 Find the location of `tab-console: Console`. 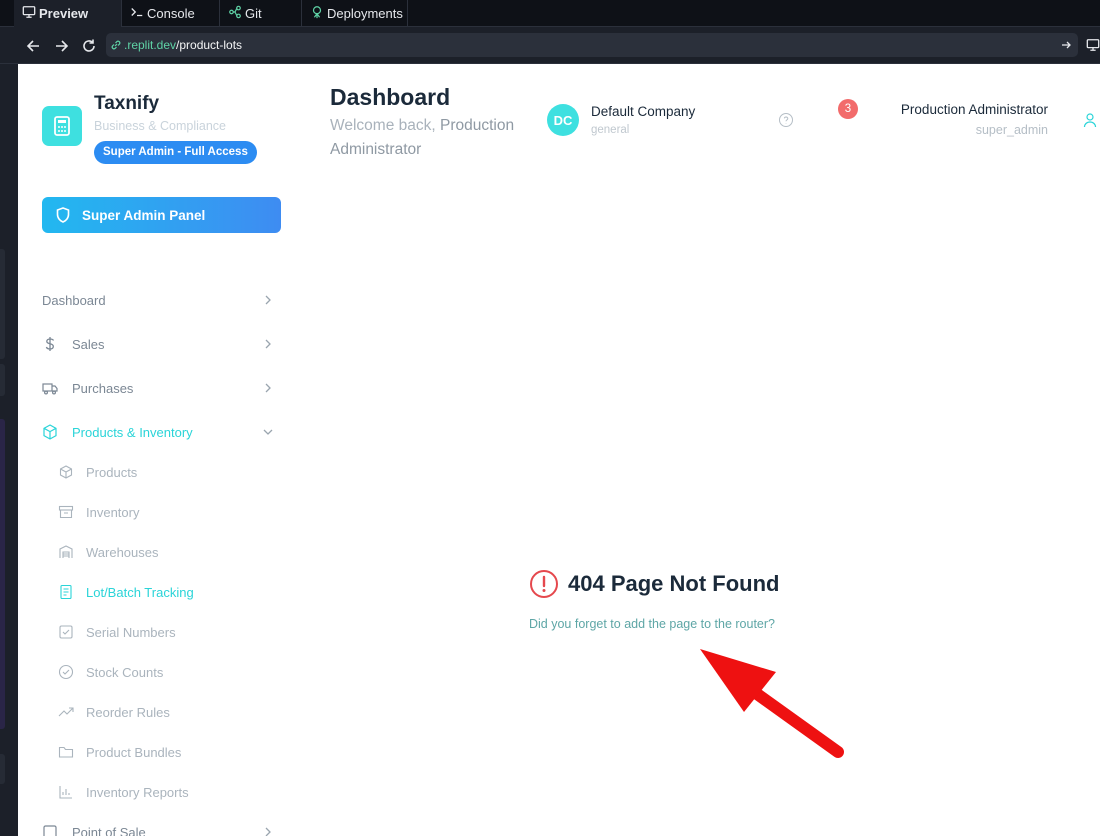

tab-console: Console is located at coordinates (171, 13).